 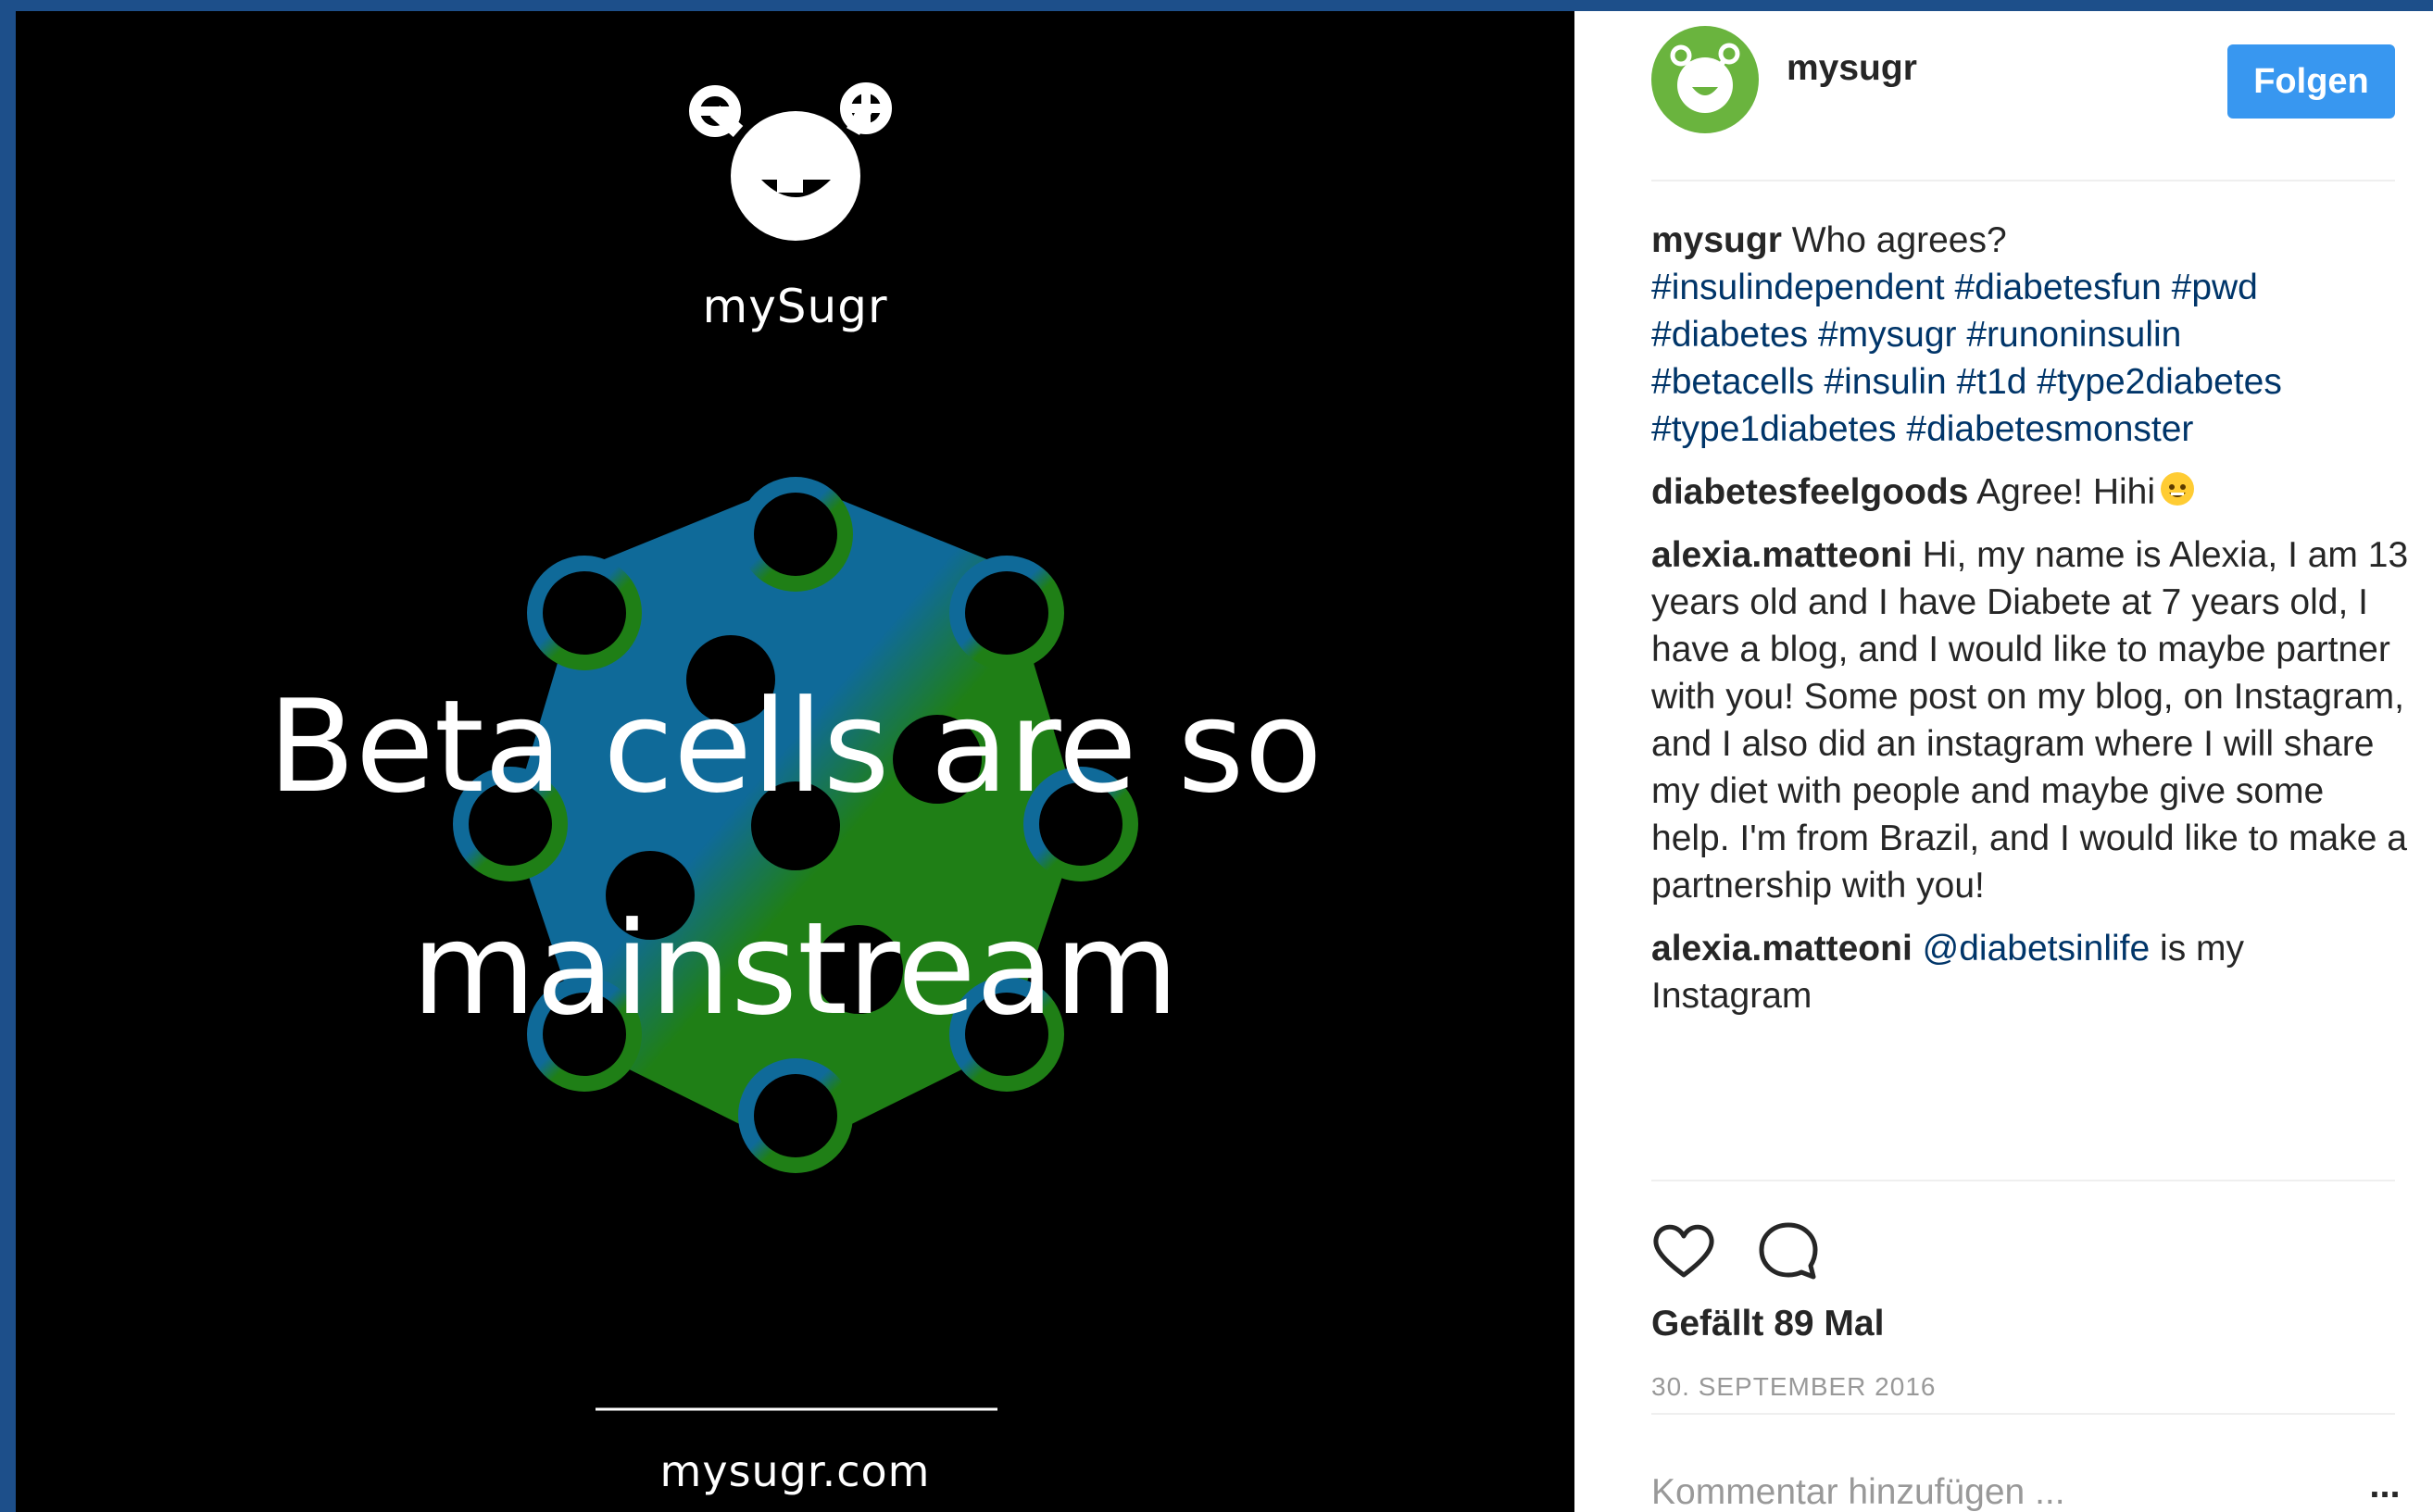 I want to click on comment-item: diabetesfeelgoods Agree! Hihi, so click(x=2031, y=492).